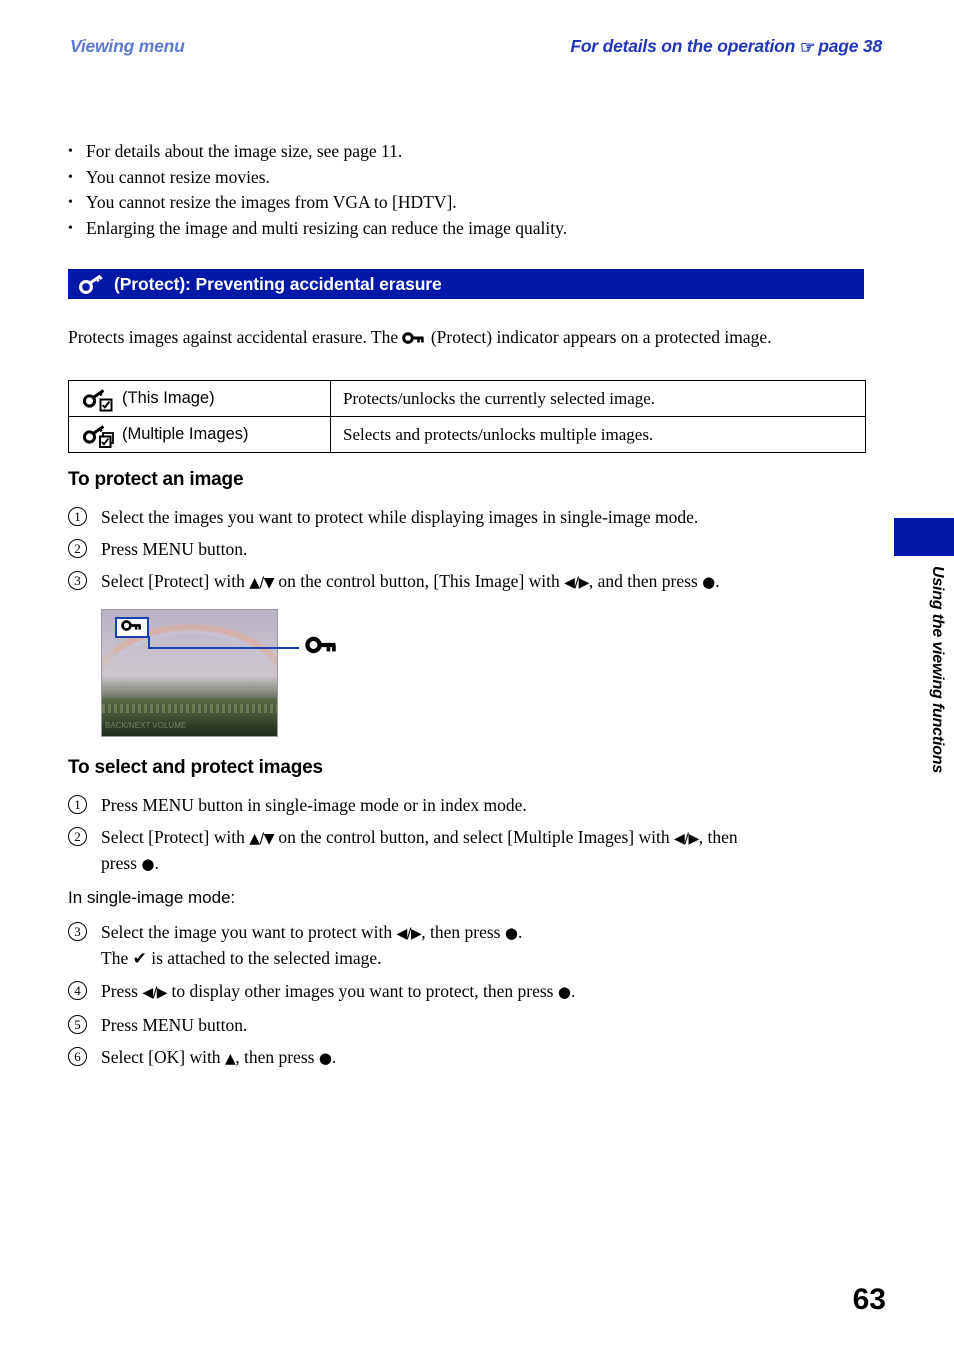  I want to click on table-cell-option: (Multiple Images), so click(199, 434).